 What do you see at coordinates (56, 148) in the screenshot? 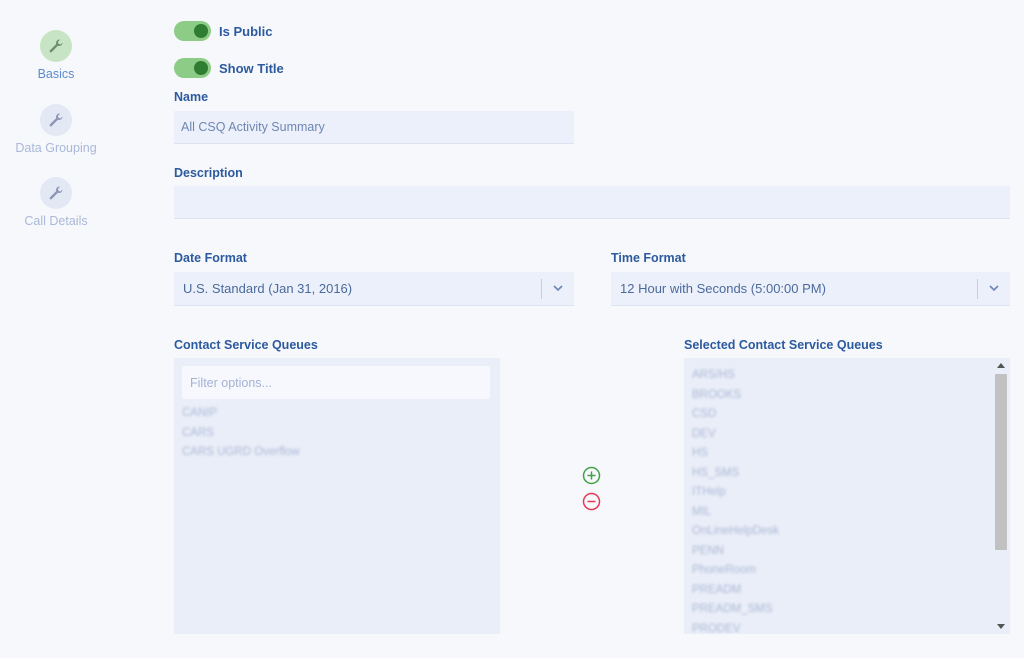
I see `step-label: Data Grouping` at bounding box center [56, 148].